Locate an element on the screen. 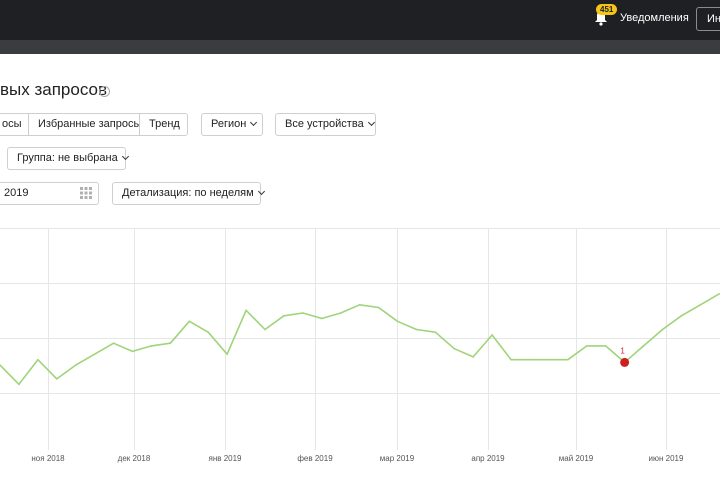  x-tick-label: ноя 2018 is located at coordinates (48, 458).